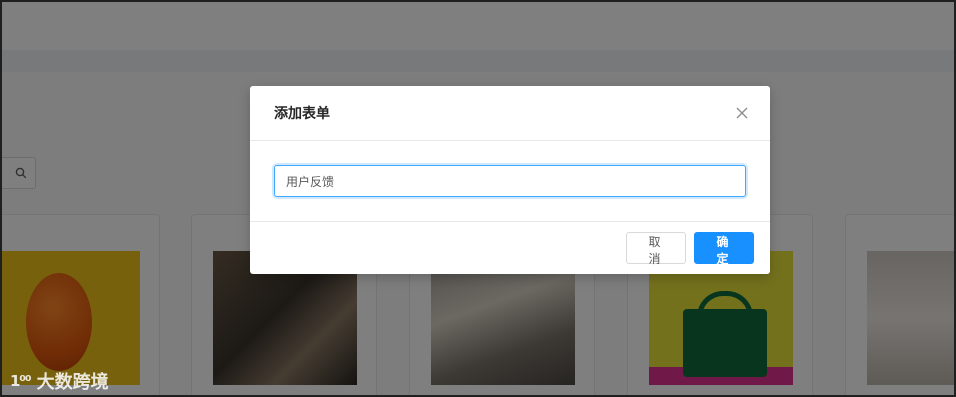  What do you see at coordinates (510, 247) in the screenshot?
I see `dialog-footer: 取 消 确 定` at bounding box center [510, 247].